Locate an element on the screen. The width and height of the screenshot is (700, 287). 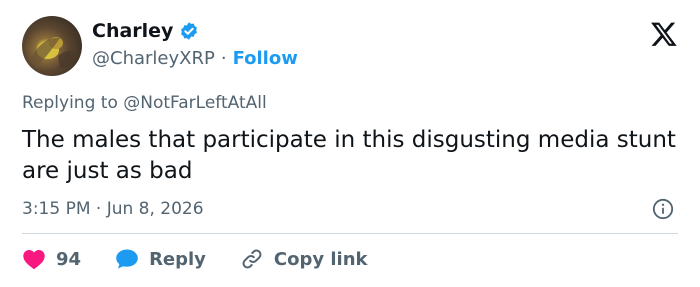
author-handle: @CharleyXRP is located at coordinates (153, 58).